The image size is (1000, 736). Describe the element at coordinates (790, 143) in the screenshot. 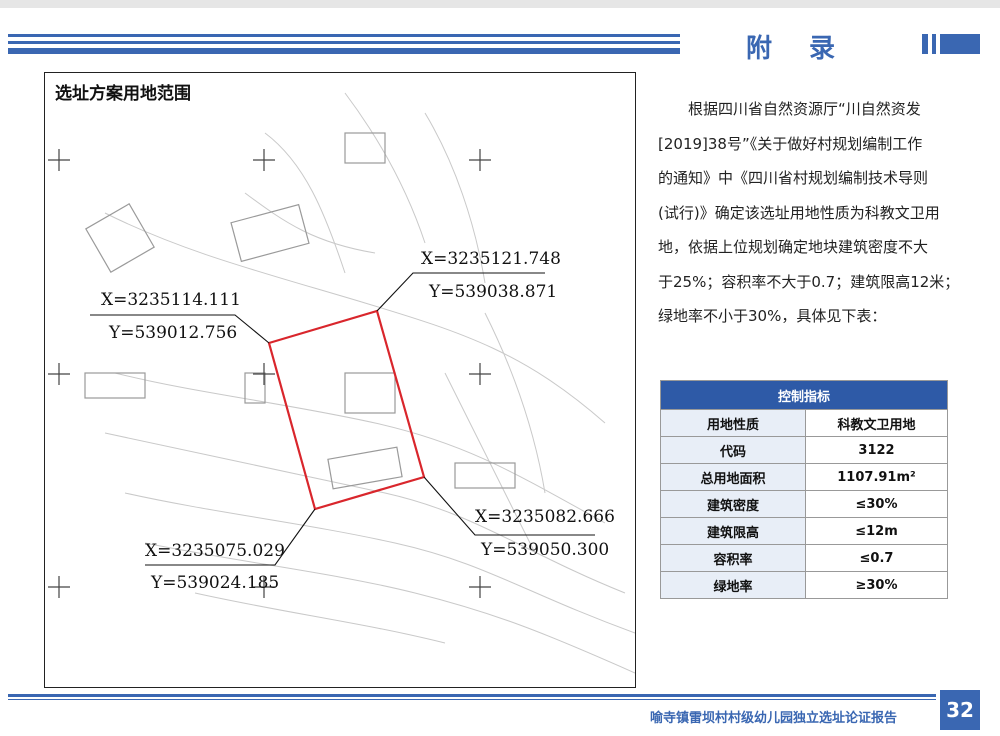

I see `paragraph-line: [2019]38号”《关于做好村规划编制工作` at that location.